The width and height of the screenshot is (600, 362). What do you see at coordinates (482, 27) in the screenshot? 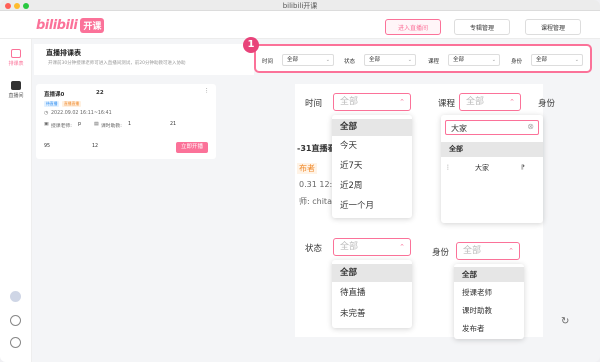
I see `album-management-button: 专辑管理` at bounding box center [482, 27].